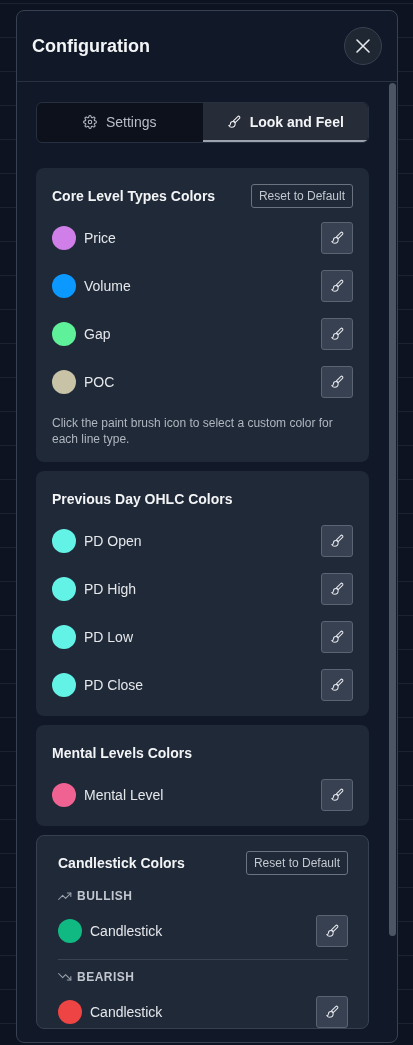  I want to click on hint-text: Click the paint brush icon to select a custom color for each line type., so click(193, 431).